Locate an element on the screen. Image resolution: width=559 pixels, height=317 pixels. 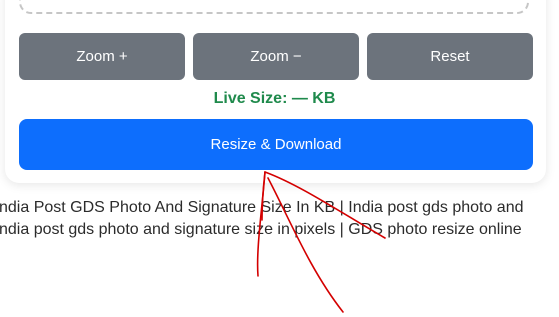
zoom-in-button: Zoom + is located at coordinates (102, 56).